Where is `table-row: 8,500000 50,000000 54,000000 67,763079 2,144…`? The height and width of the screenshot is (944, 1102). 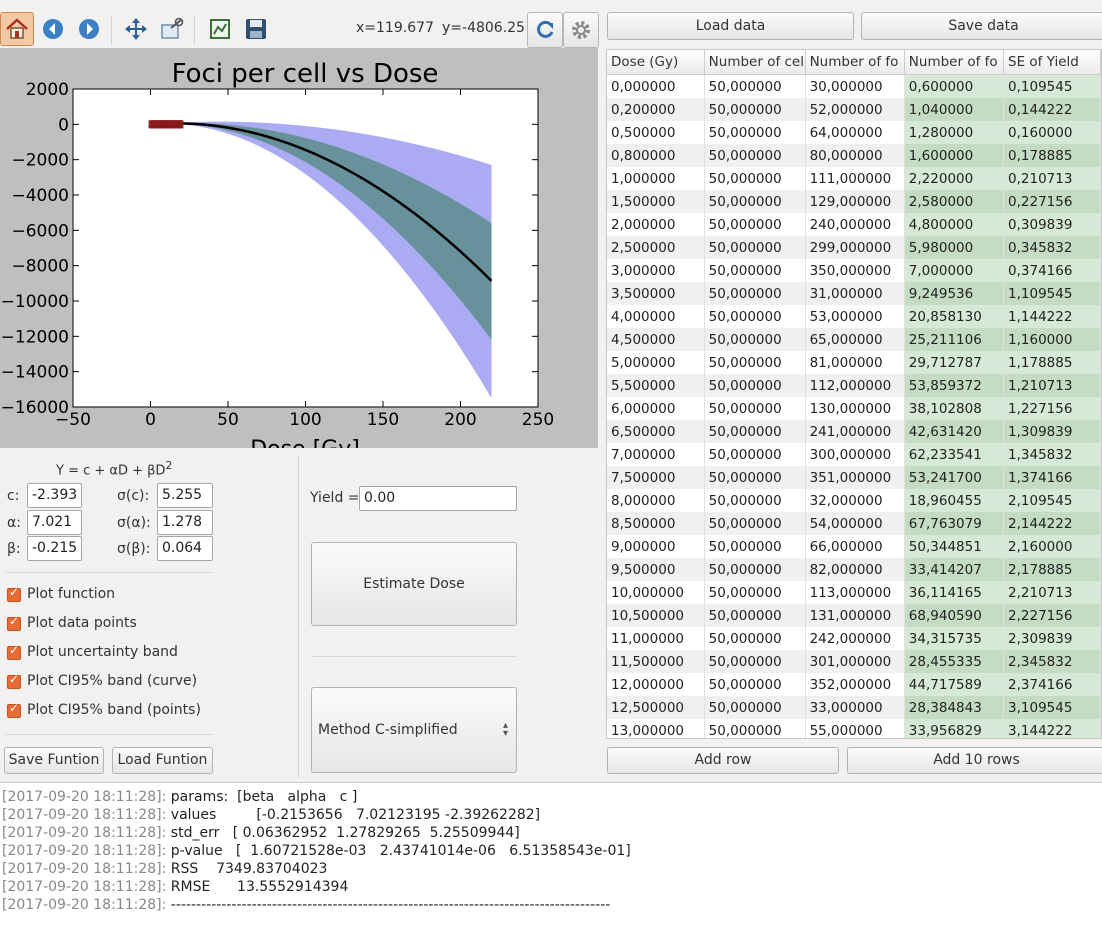
table-row: 8,500000 50,000000 54,000000 67,763079 2,144… is located at coordinates (854, 523).